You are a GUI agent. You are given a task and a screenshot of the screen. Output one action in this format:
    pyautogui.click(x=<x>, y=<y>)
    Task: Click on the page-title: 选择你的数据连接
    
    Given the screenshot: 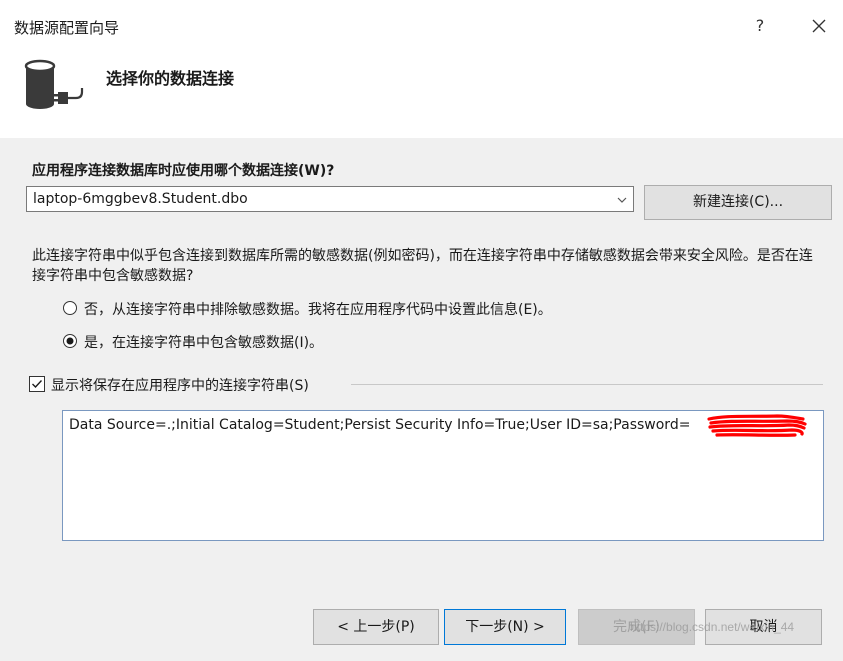 What is the action you would take?
    pyautogui.click(x=170, y=78)
    